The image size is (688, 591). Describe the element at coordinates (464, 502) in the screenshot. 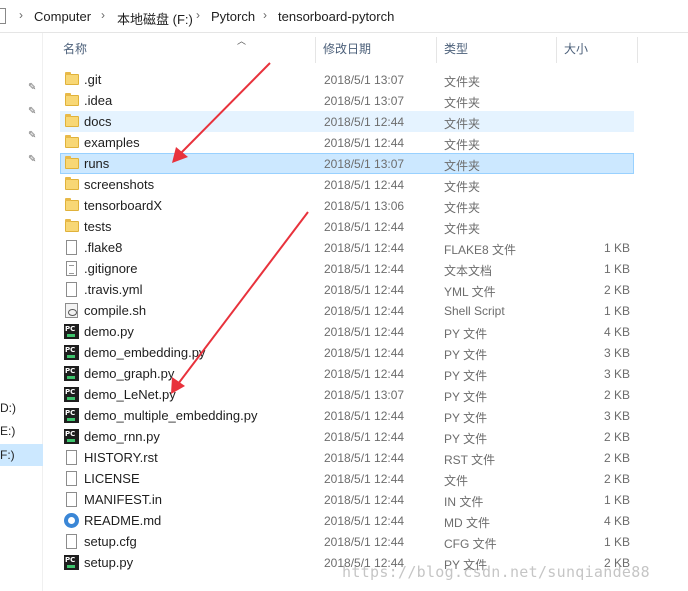

I see `file-type: IN 文件` at that location.